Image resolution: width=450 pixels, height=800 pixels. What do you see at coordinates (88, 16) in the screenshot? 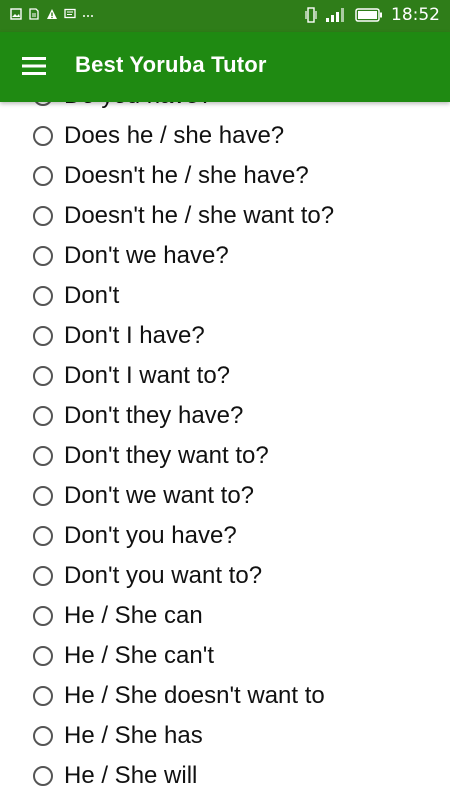
I see `more-icon` at bounding box center [88, 16].